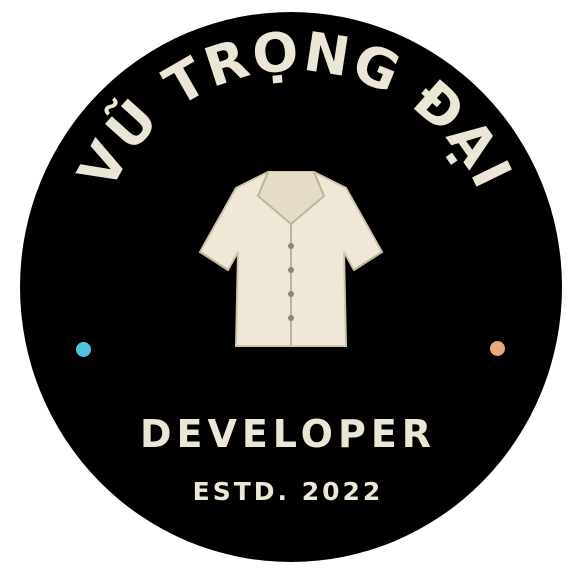 The image size is (576, 576). Describe the element at coordinates (291, 259) in the screenshot. I see `shirt-icon` at that location.